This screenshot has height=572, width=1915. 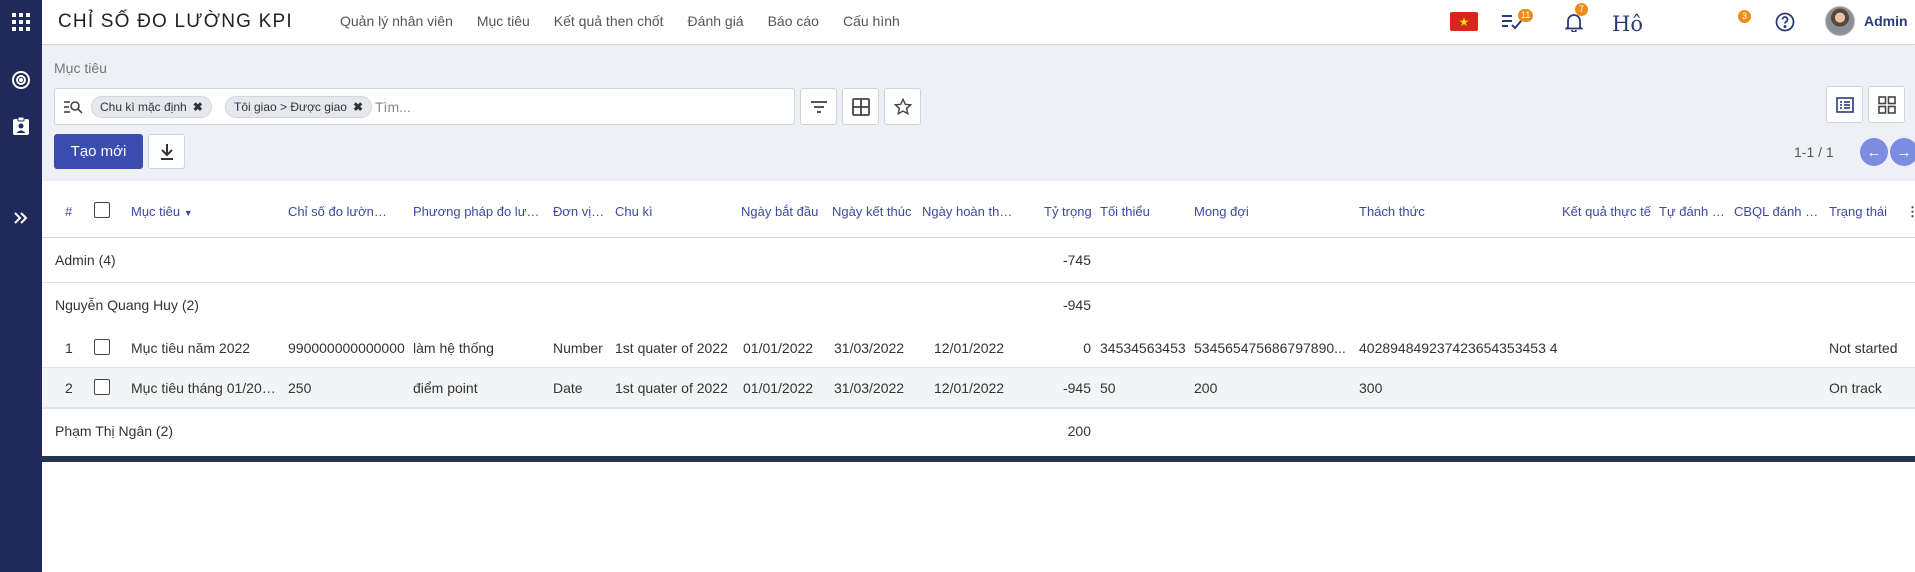 I want to click on download-button, so click(x=166, y=151).